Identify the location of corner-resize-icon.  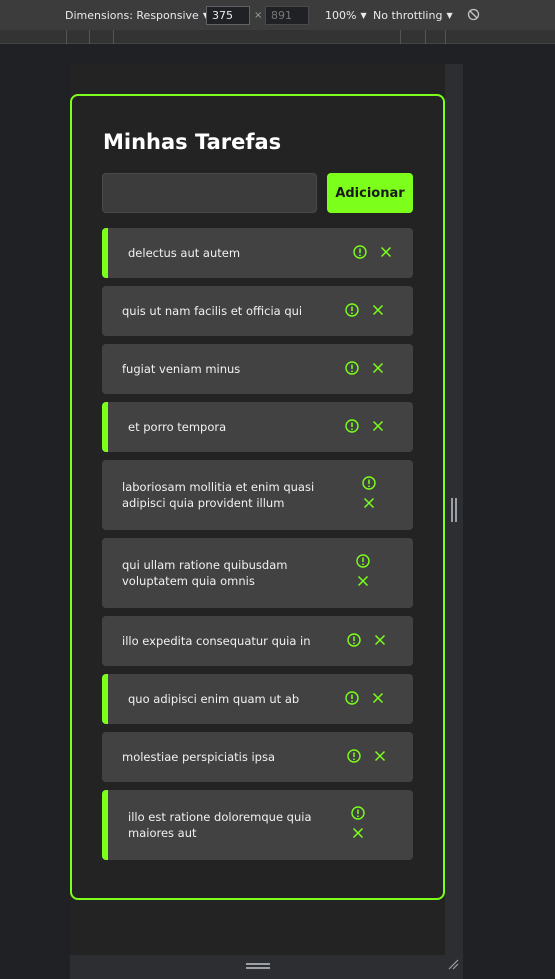
(454, 965).